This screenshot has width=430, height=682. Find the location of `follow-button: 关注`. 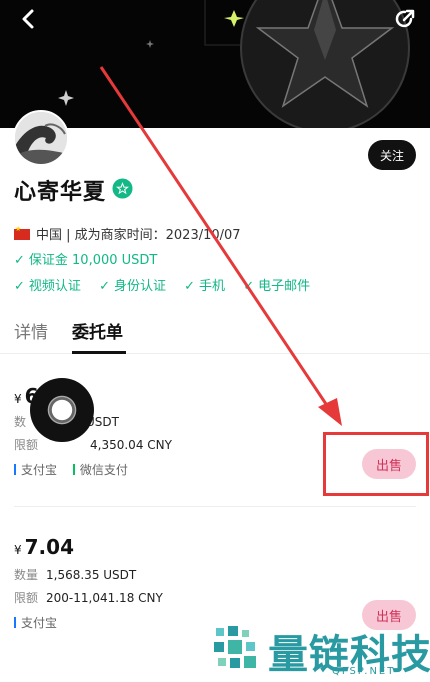

follow-button: 关注 is located at coordinates (392, 155).